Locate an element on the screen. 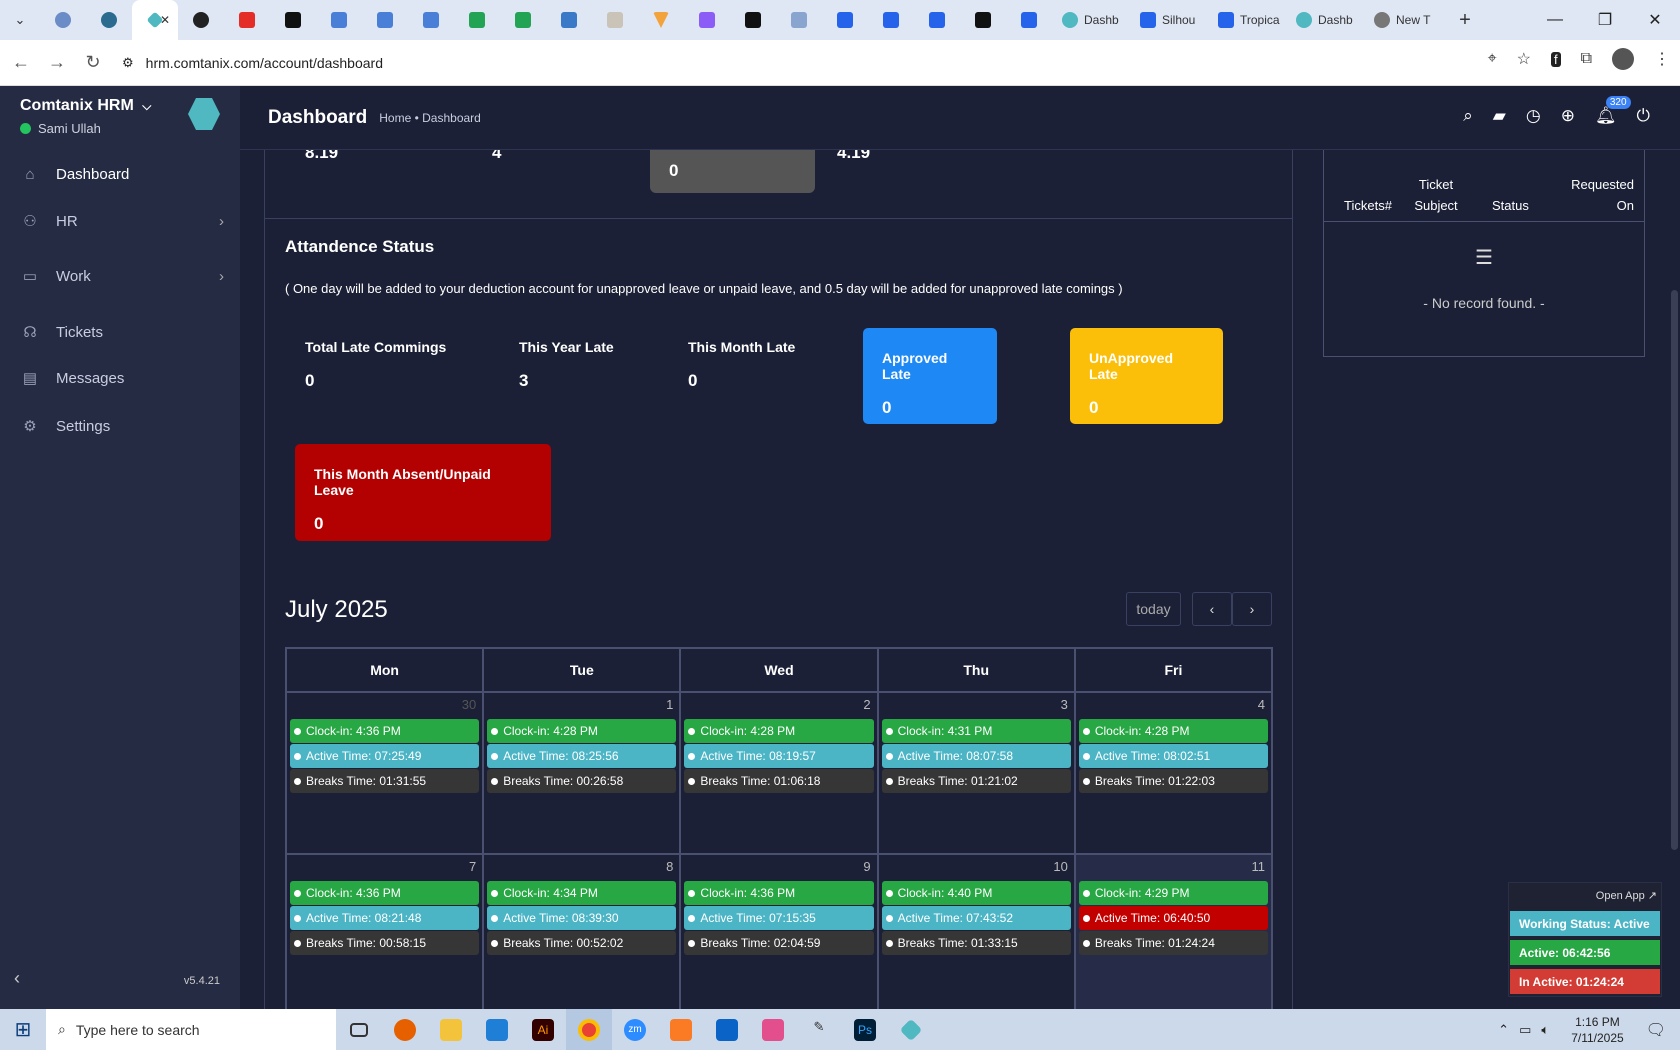  browser-tab: New T is located at coordinates (1403, 20).